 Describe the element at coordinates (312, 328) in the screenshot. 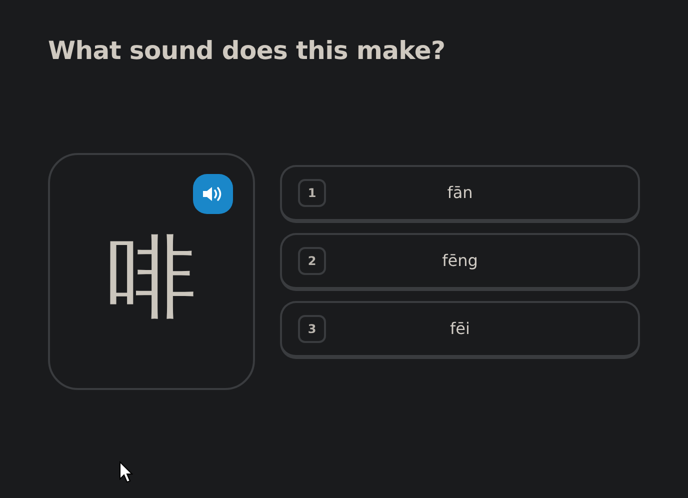

I see `key-number: 3` at that location.